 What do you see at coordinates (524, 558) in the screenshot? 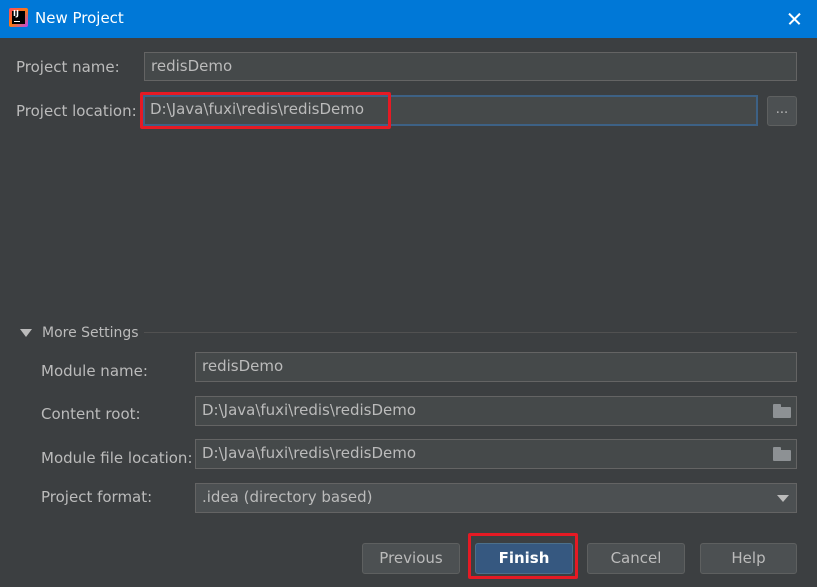
I see `finish-button: Finish` at bounding box center [524, 558].